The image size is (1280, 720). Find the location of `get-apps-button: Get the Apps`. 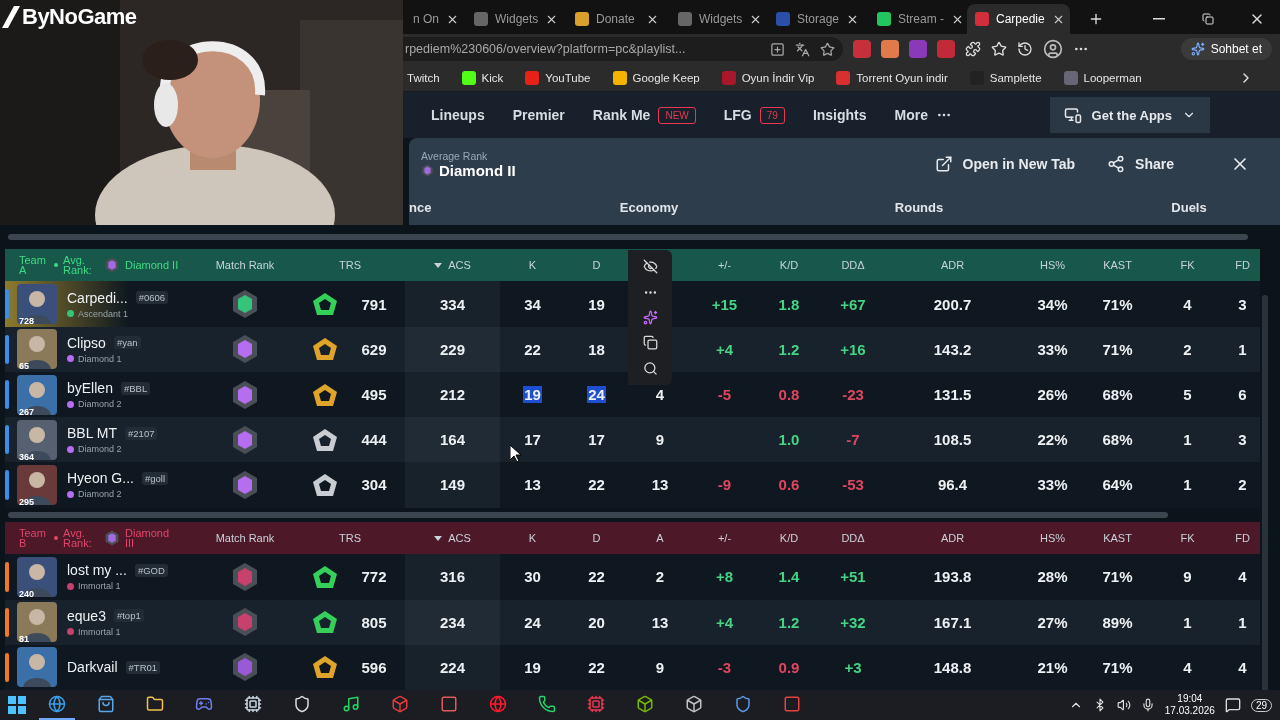

get-apps-button: Get the Apps is located at coordinates (1129, 115).